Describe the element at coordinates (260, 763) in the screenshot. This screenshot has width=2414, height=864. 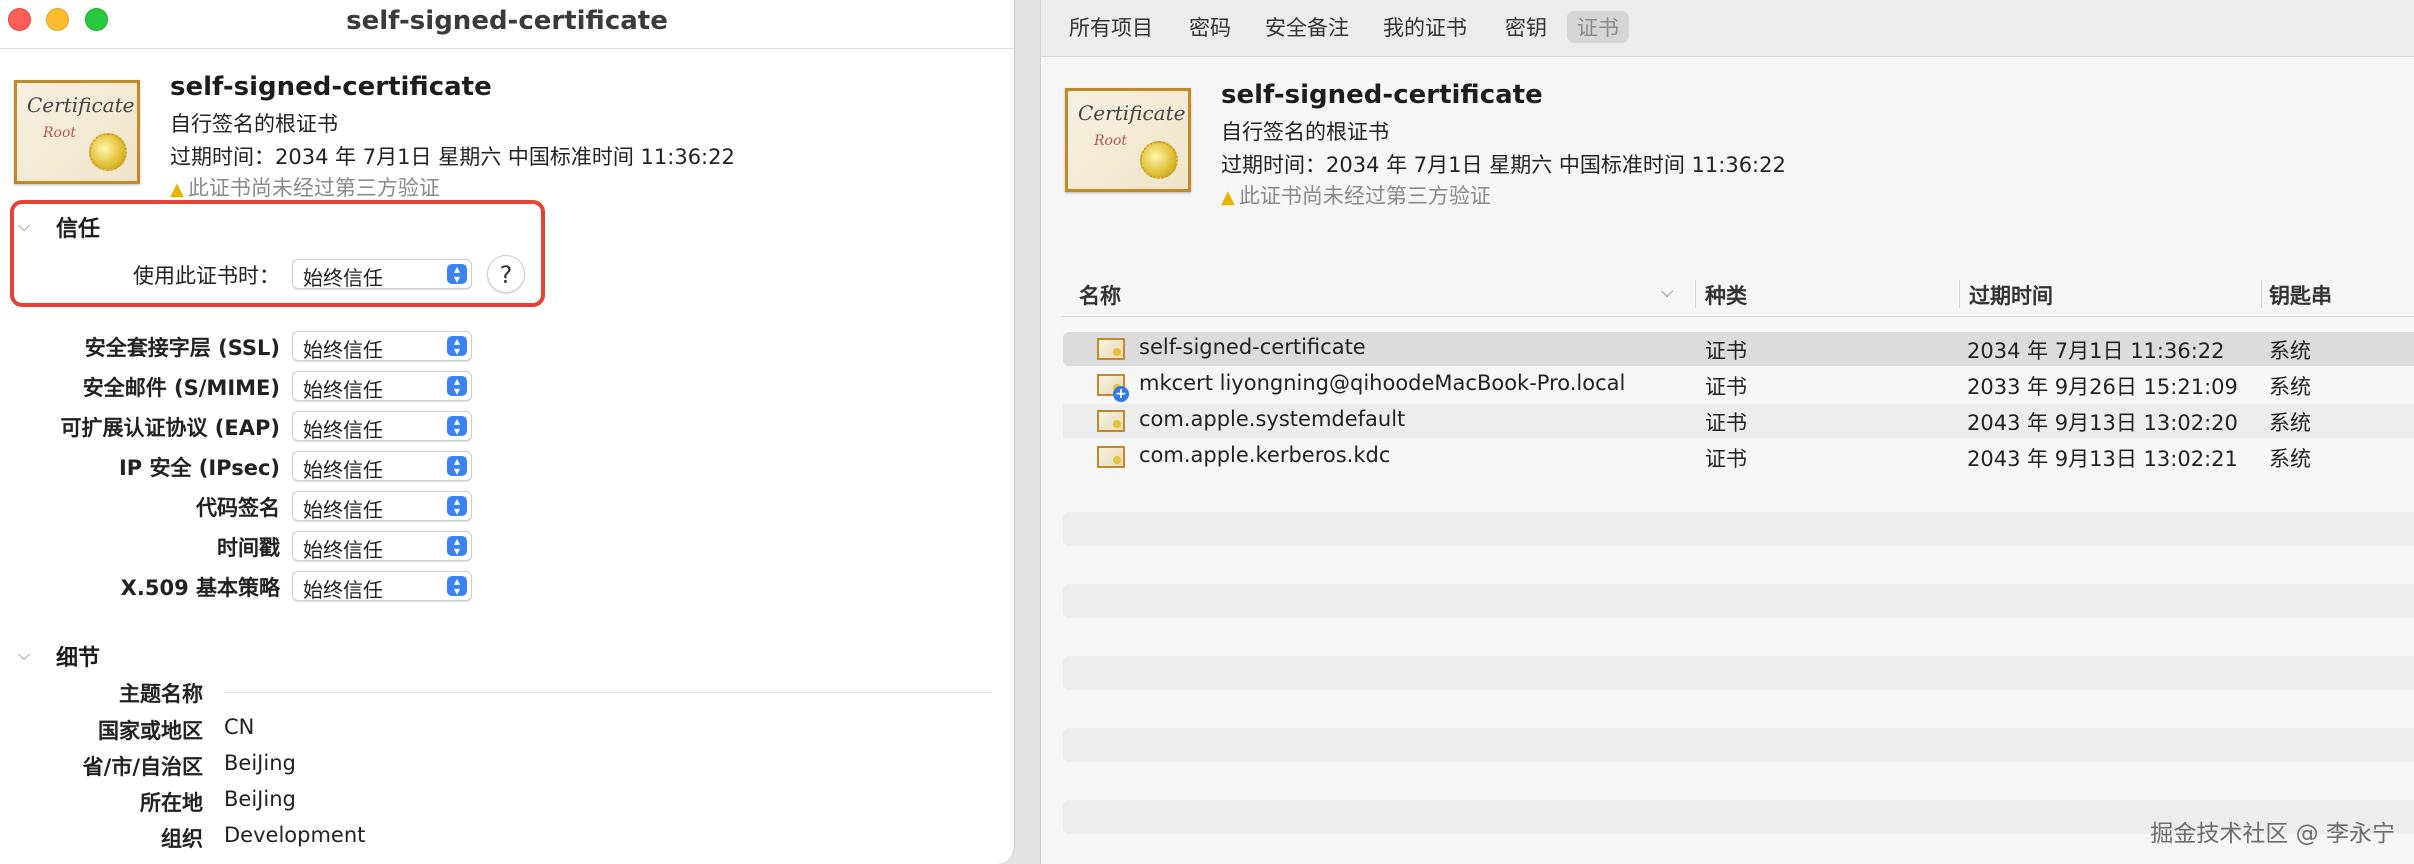
I see `province-value: BeiJing` at that location.